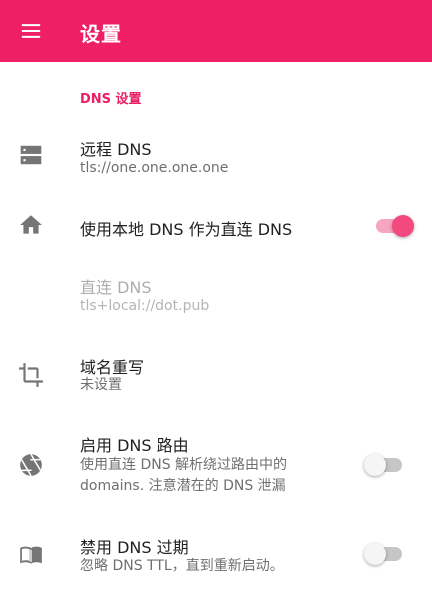  I want to click on dns-routing-toggle, so click(385, 464).